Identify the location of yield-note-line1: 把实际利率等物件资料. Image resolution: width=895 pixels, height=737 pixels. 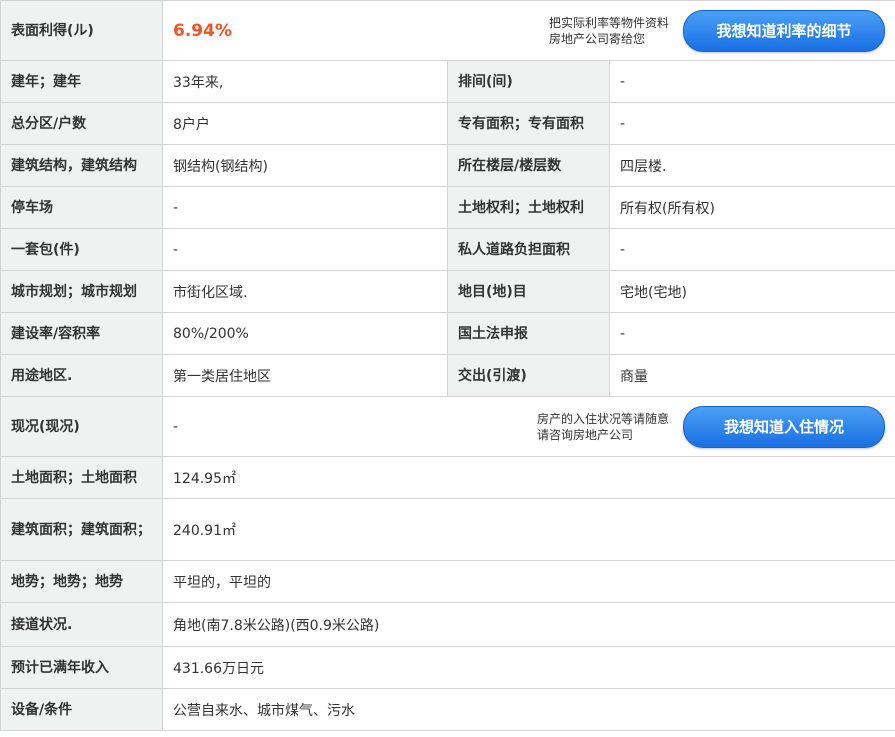
(609, 22).